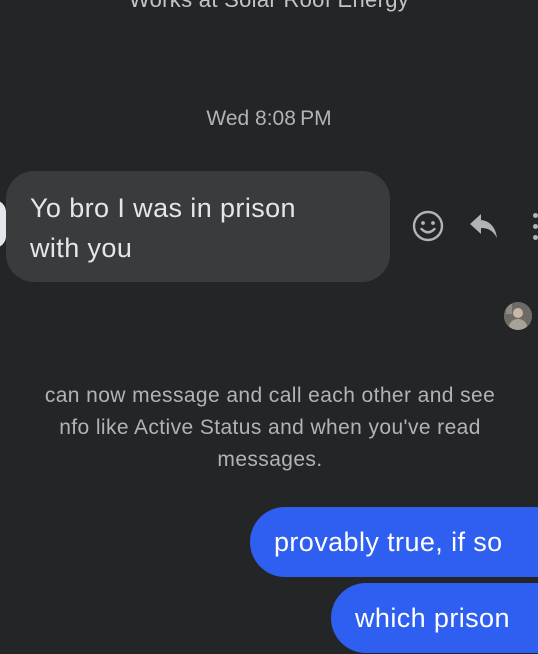 Image resolution: width=538 pixels, height=654 pixels. What do you see at coordinates (269, 7) in the screenshot?
I see `profile-works-at: Works at Solar Roof Energy` at bounding box center [269, 7].